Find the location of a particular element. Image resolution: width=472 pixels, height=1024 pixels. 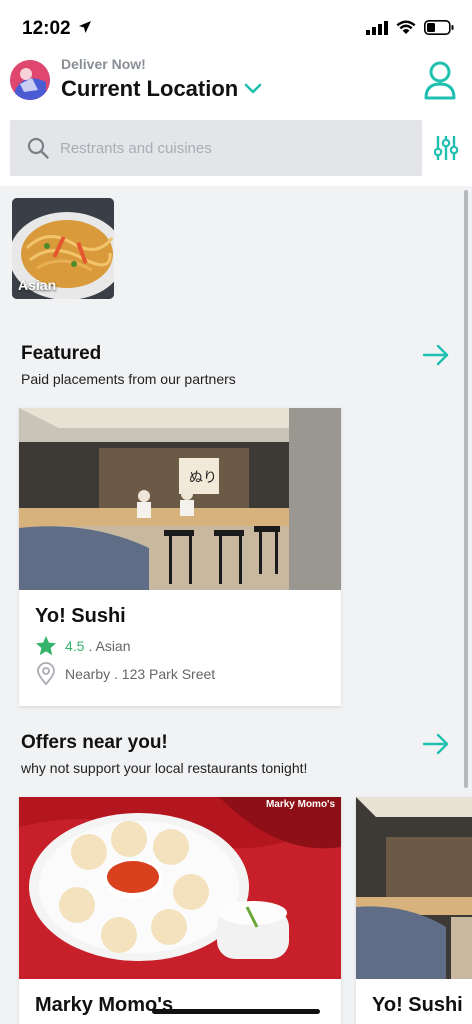

home-indicator is located at coordinates (236, 1011).